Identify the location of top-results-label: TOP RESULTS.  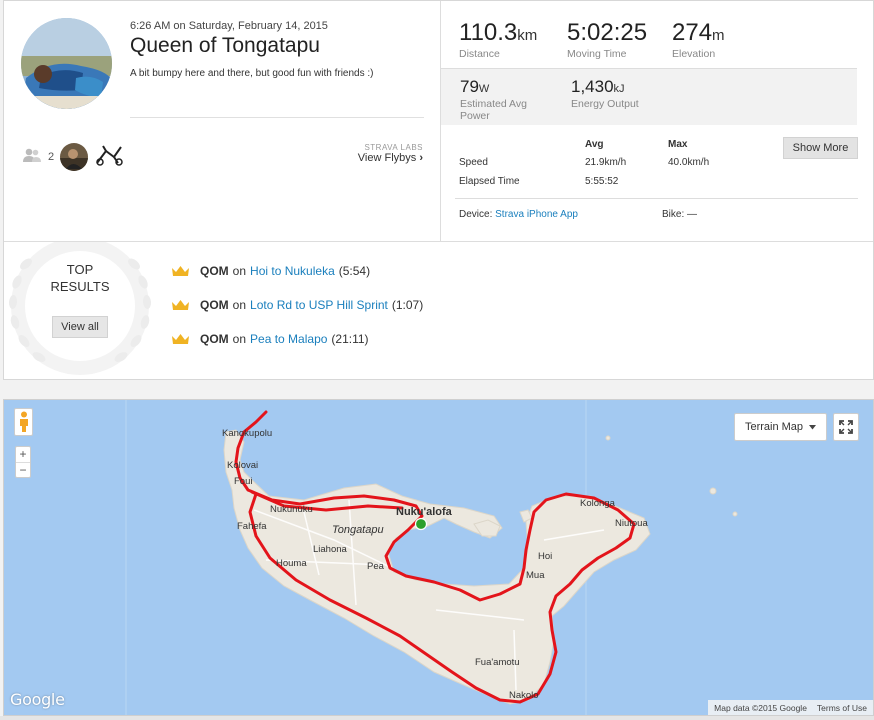
(80, 278).